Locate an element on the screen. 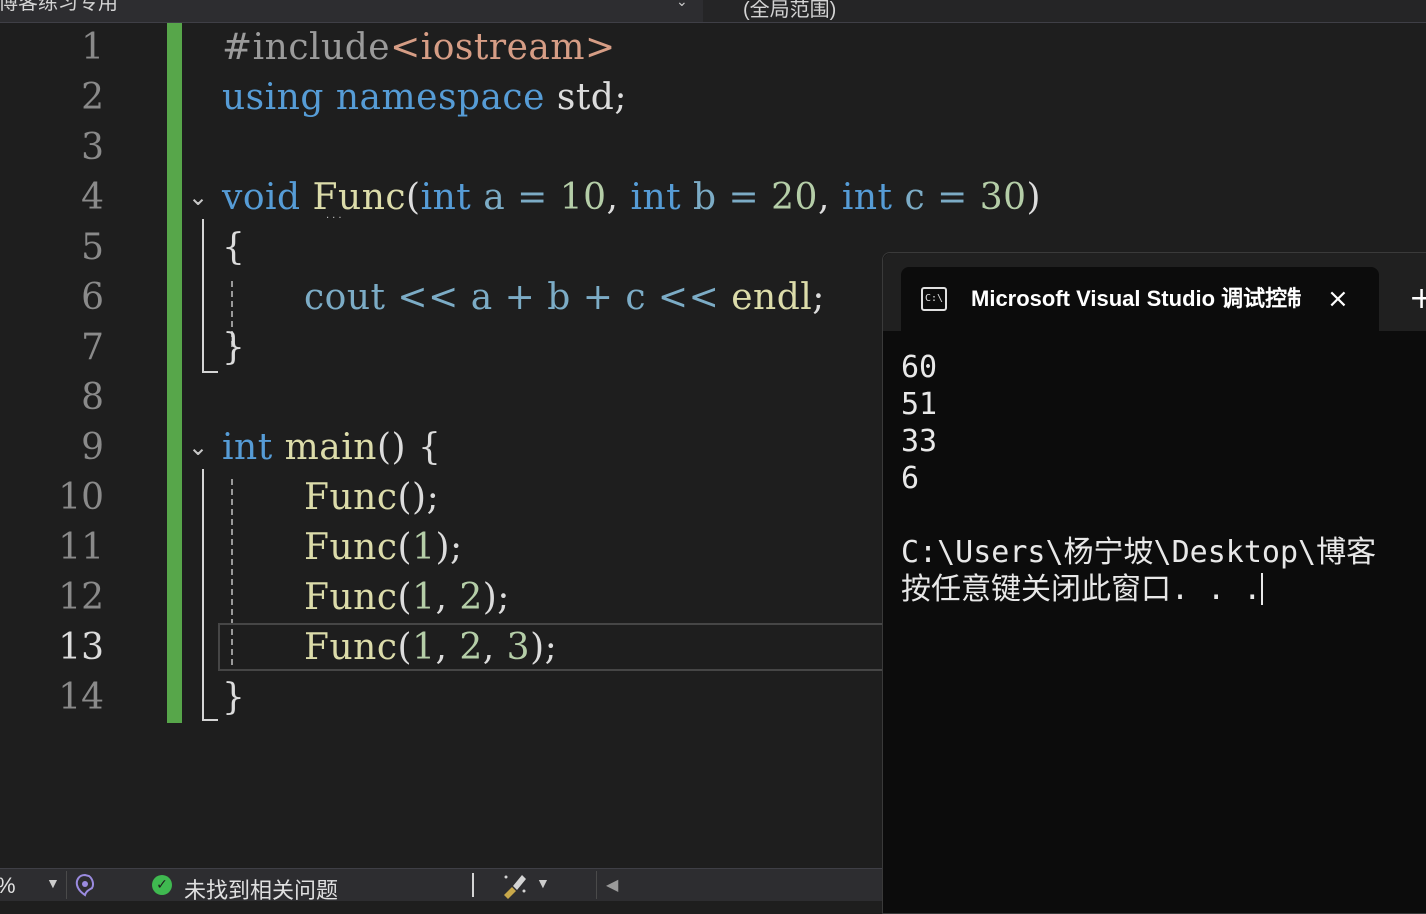 This screenshot has width=1426, height=914. console-tab-bar: C:\ Microsoft Visual Studio 调试控制台 × + is located at coordinates (1154, 292).